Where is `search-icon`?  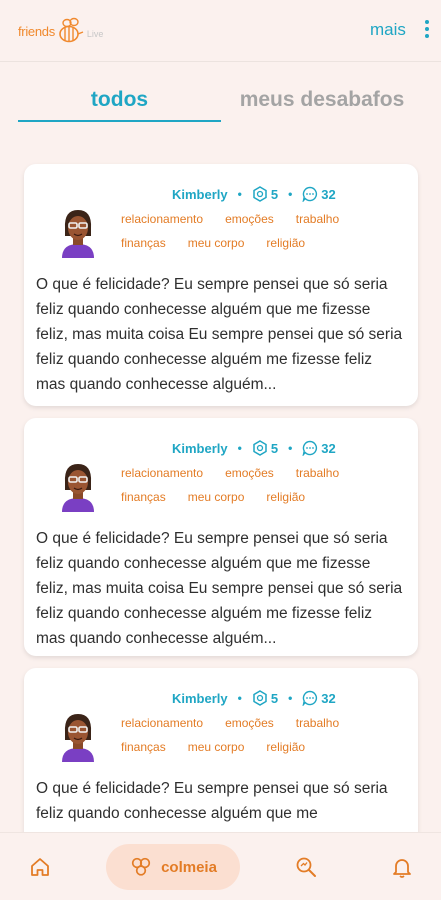
search-icon is located at coordinates (306, 867).